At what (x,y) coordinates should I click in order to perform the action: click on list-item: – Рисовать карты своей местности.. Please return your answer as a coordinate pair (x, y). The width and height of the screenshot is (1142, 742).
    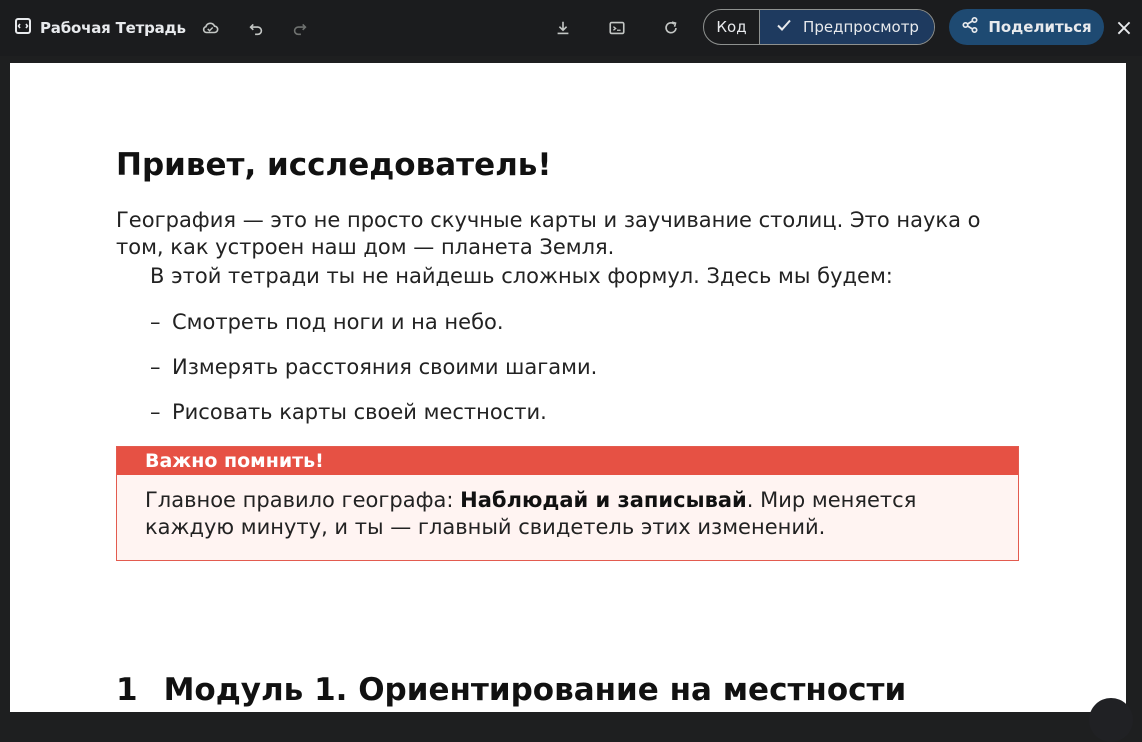
    Looking at the image, I should click on (373, 421).